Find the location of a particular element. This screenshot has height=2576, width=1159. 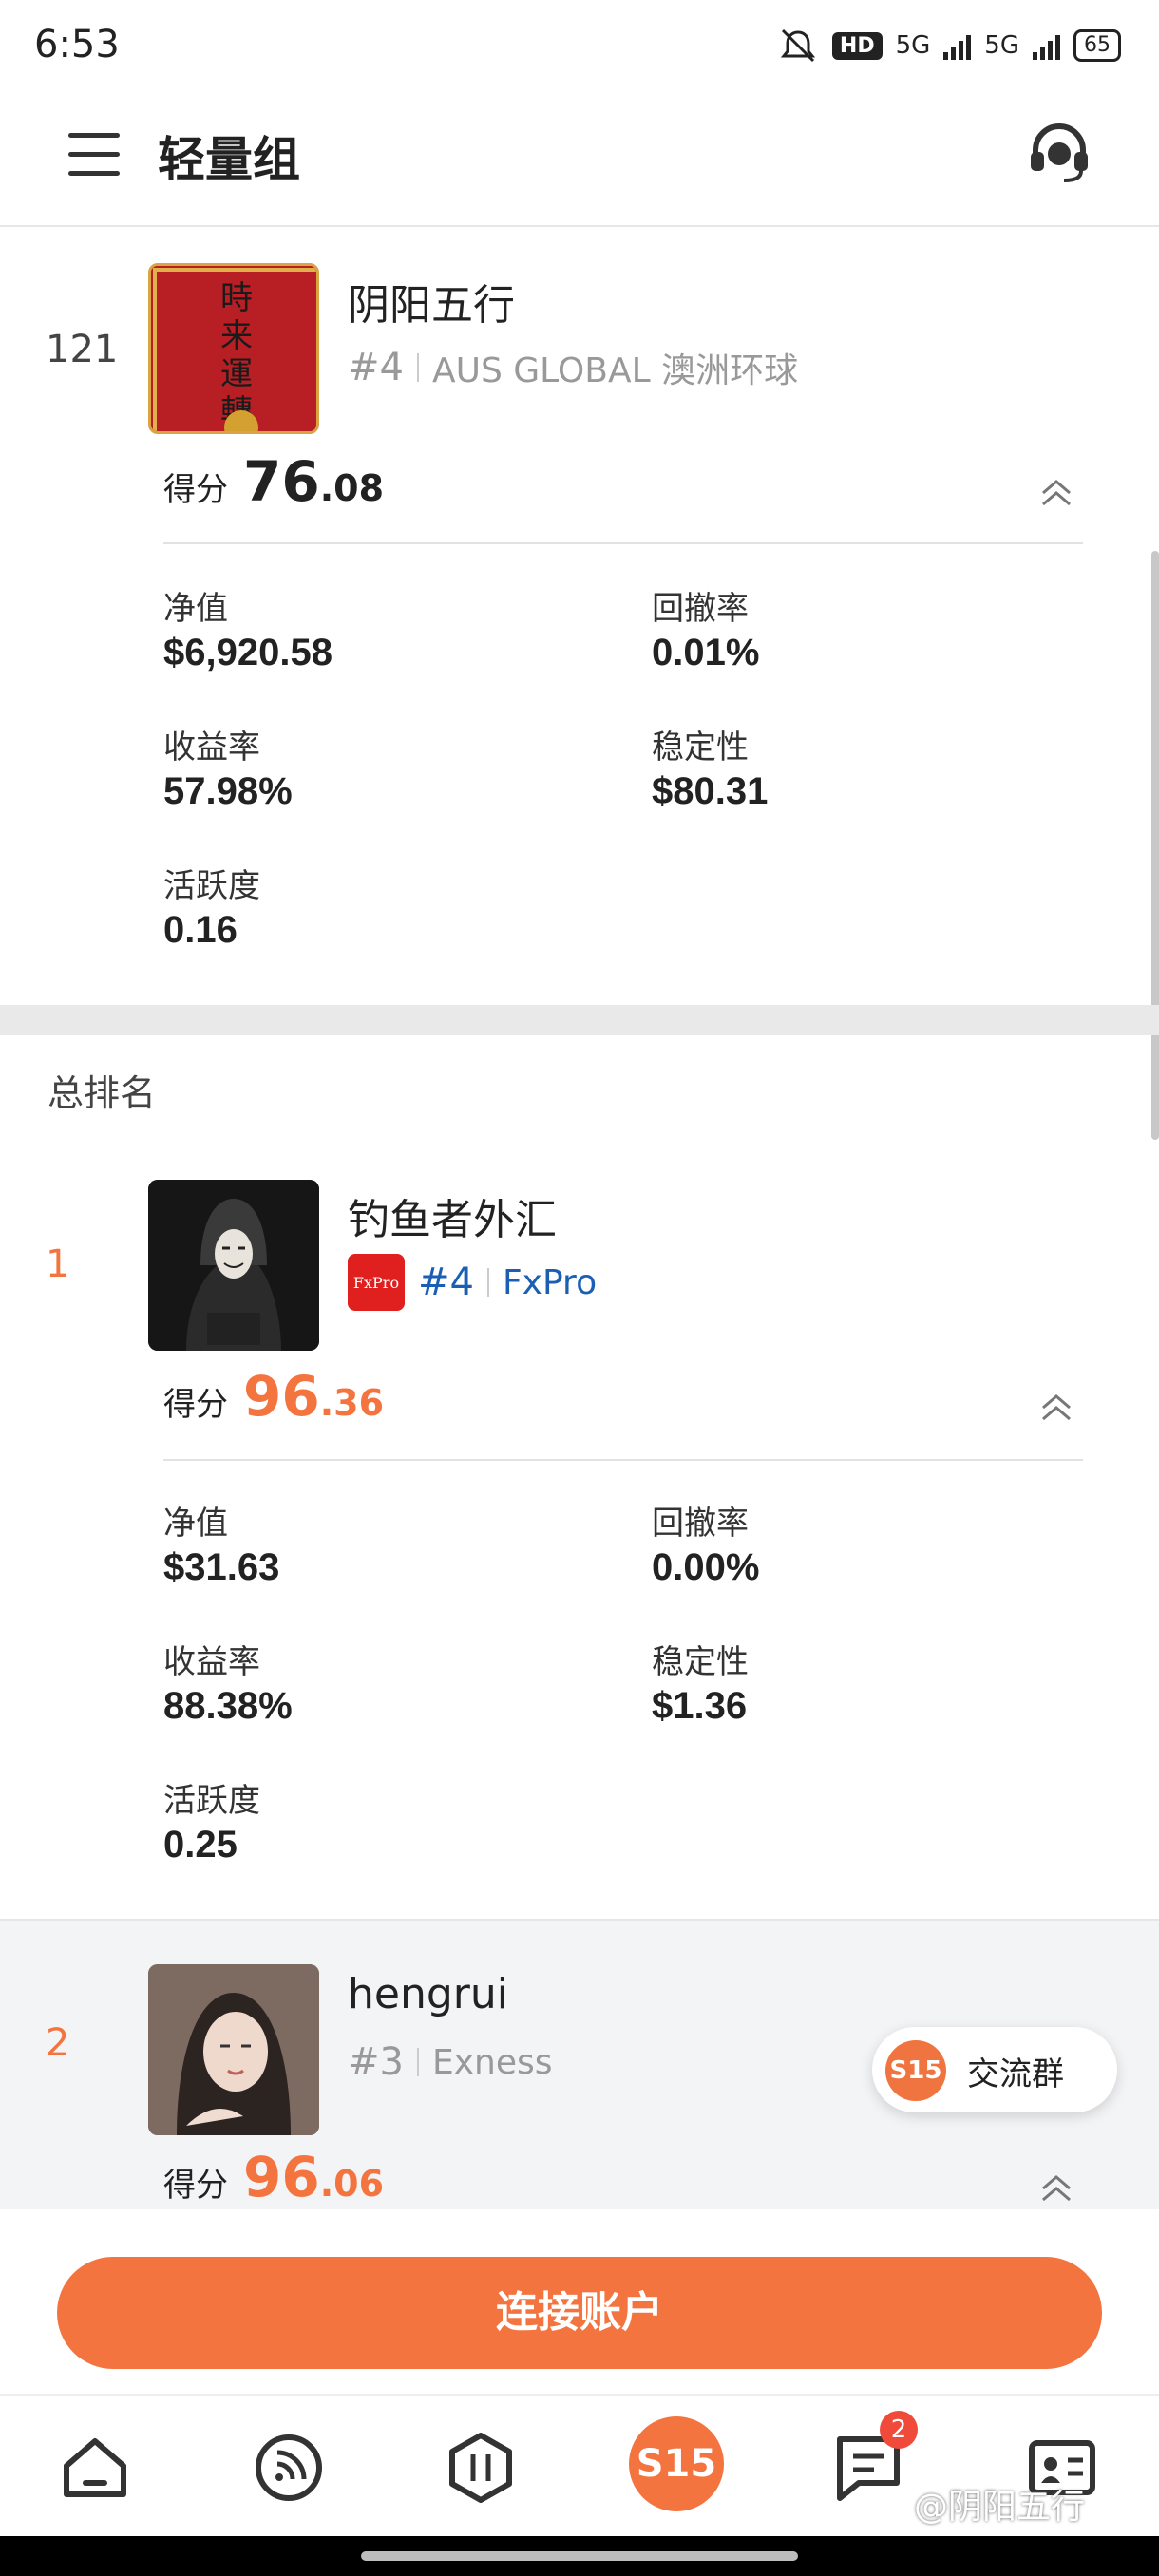

page-title: 轻量组 is located at coordinates (229, 159).